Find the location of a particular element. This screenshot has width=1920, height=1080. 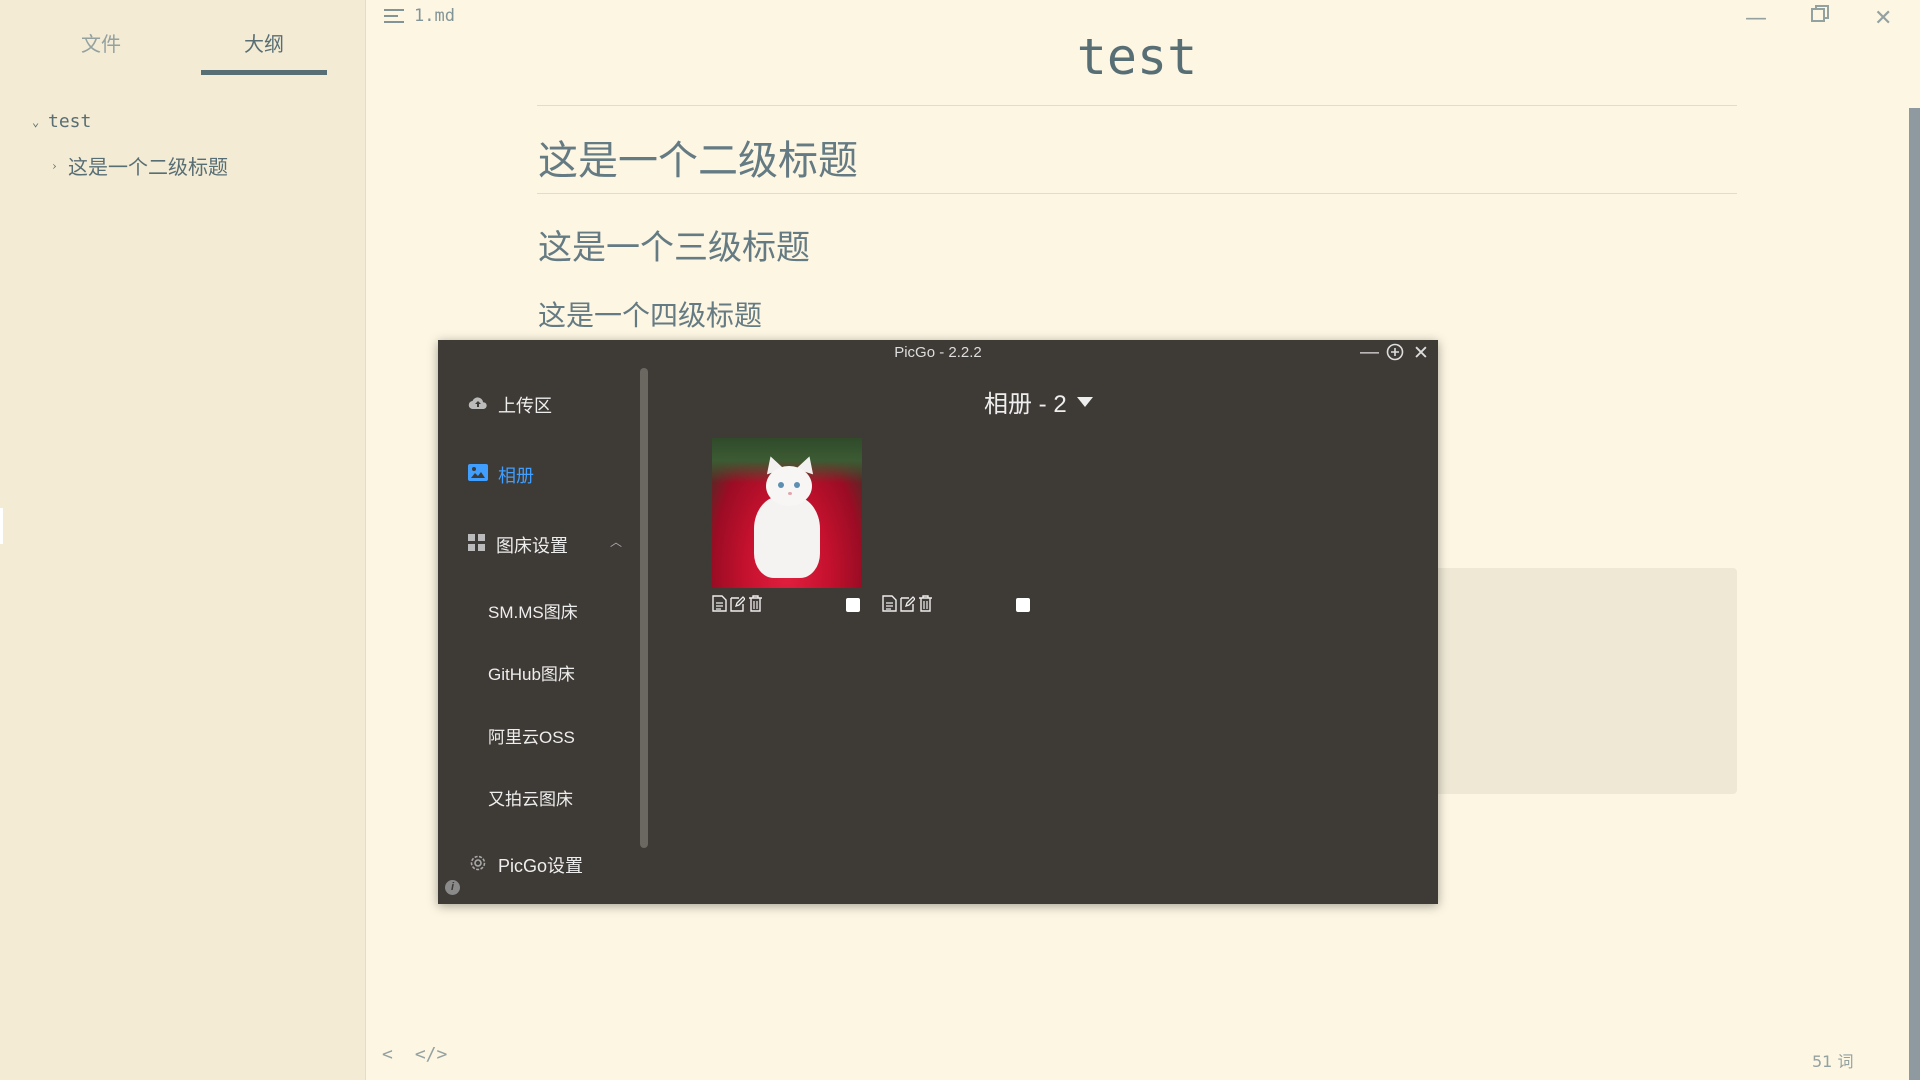

editor-header: 1.md is located at coordinates (419, 16).